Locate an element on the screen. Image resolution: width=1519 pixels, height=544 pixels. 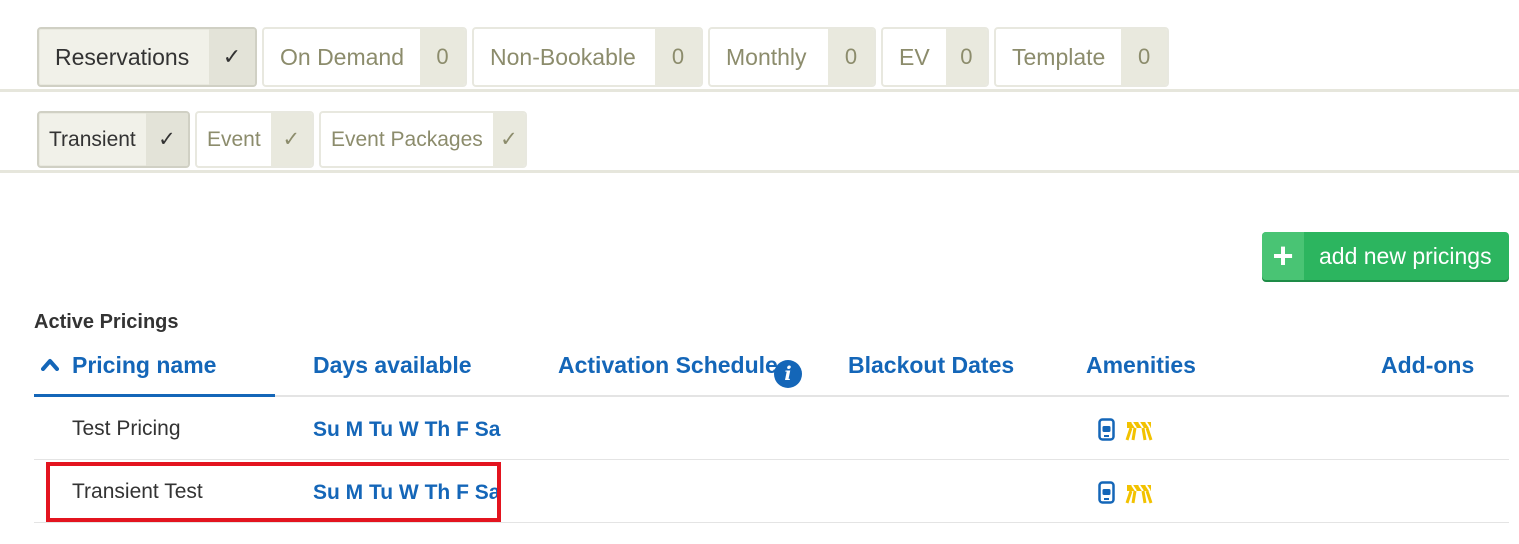
pricing-name-cell: Test Pricing is located at coordinates (126, 429).